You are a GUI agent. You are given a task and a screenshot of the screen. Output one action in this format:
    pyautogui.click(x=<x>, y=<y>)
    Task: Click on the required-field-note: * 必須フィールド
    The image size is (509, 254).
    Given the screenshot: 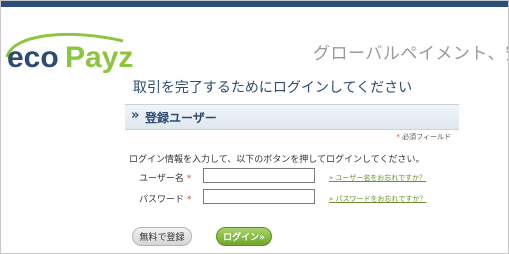 What is the action you would take?
    pyautogui.click(x=423, y=137)
    